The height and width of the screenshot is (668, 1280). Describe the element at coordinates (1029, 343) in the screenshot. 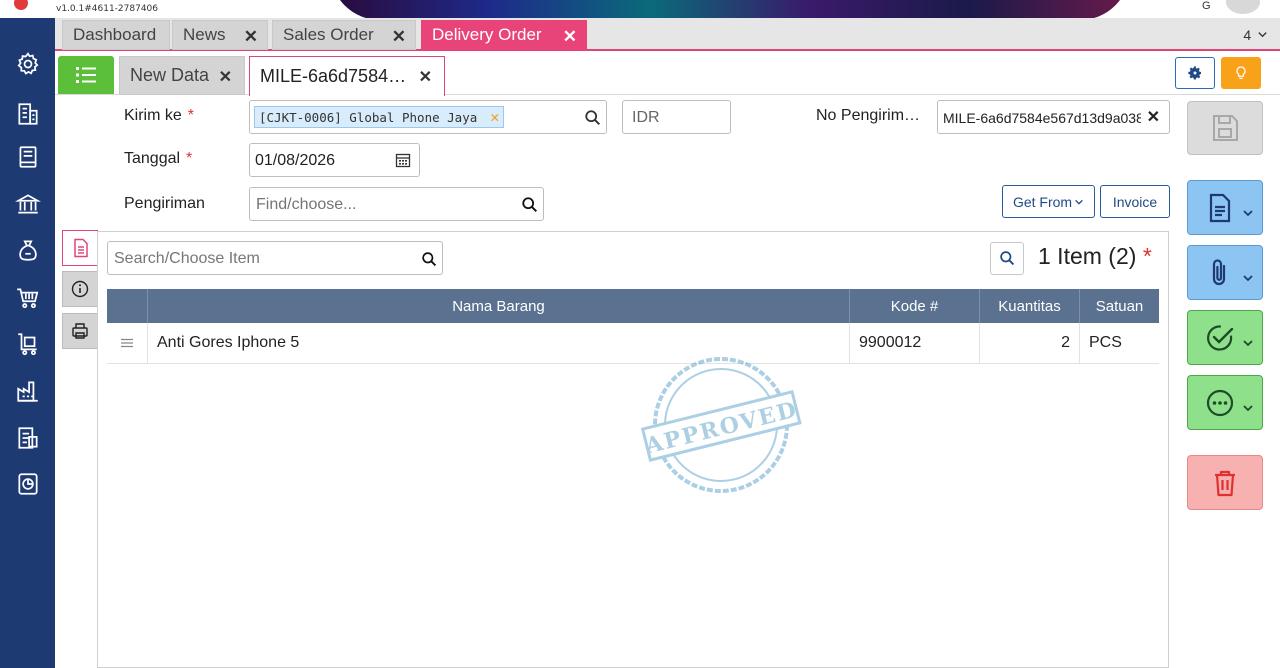

I see `cell-item-qty: 2` at that location.